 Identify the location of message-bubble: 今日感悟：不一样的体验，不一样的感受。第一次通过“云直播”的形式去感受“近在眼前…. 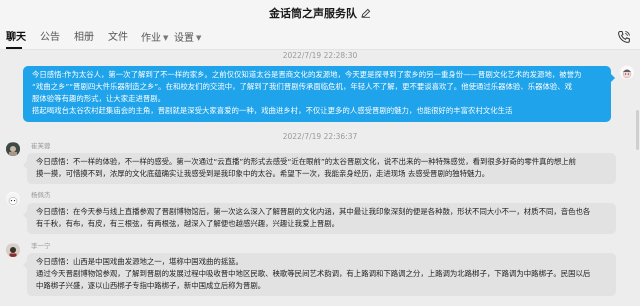
(319, 168).